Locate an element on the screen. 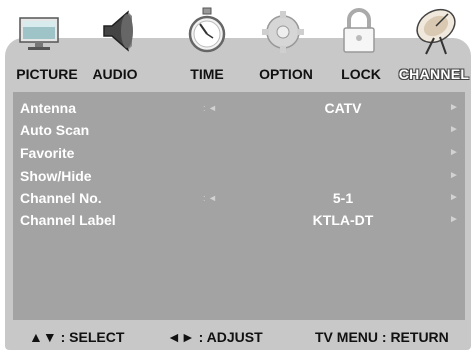 Image resolution: width=476 pixels, height=352 pixels. menu-label: Auto Scan is located at coordinates (55, 130).